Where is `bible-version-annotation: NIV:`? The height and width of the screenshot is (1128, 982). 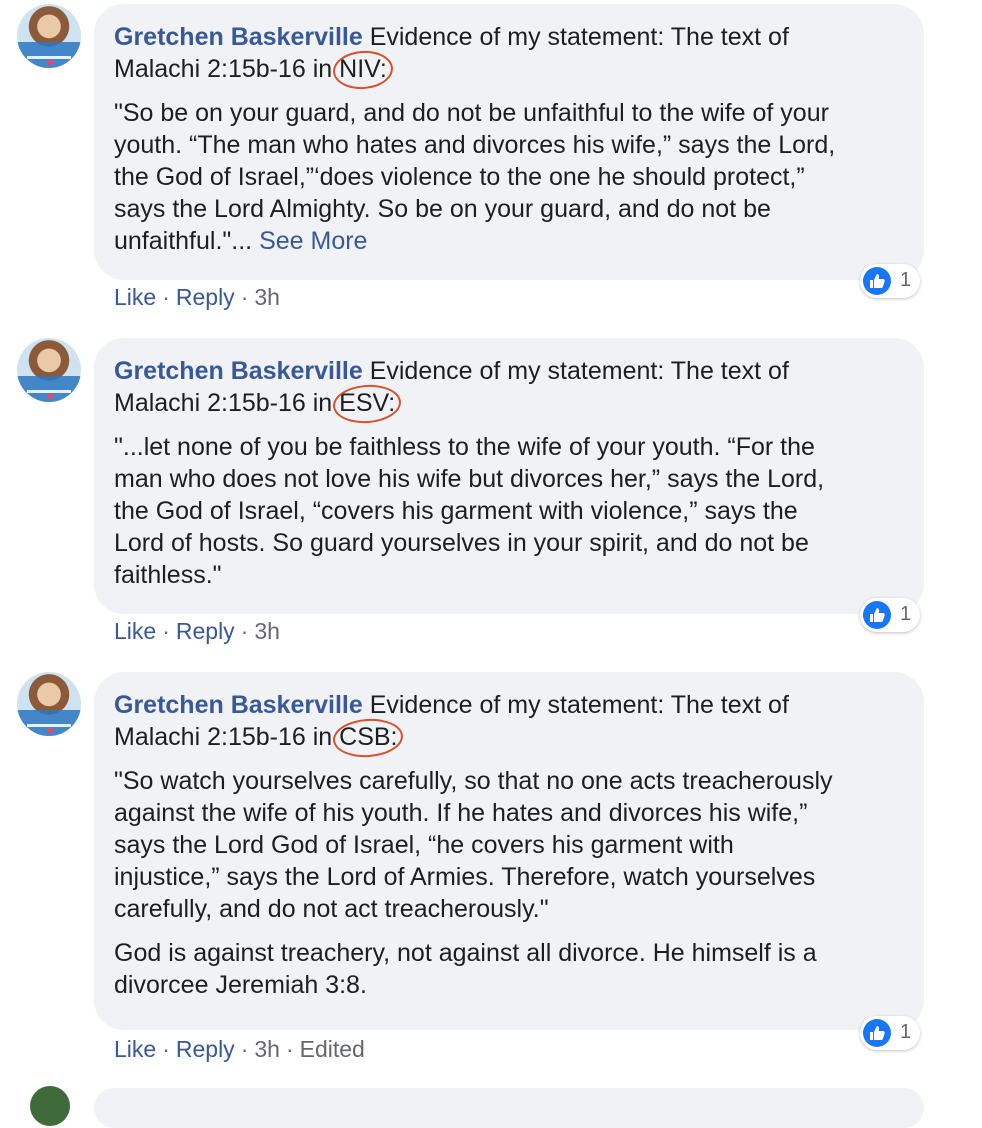 bible-version-annotation: NIV: is located at coordinates (363, 70).